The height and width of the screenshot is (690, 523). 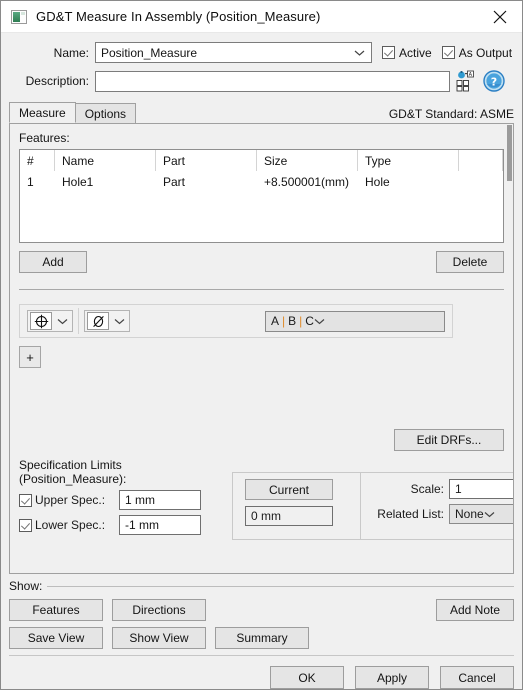 I want to click on lower-spec-input: -1 mm, so click(x=160, y=525).